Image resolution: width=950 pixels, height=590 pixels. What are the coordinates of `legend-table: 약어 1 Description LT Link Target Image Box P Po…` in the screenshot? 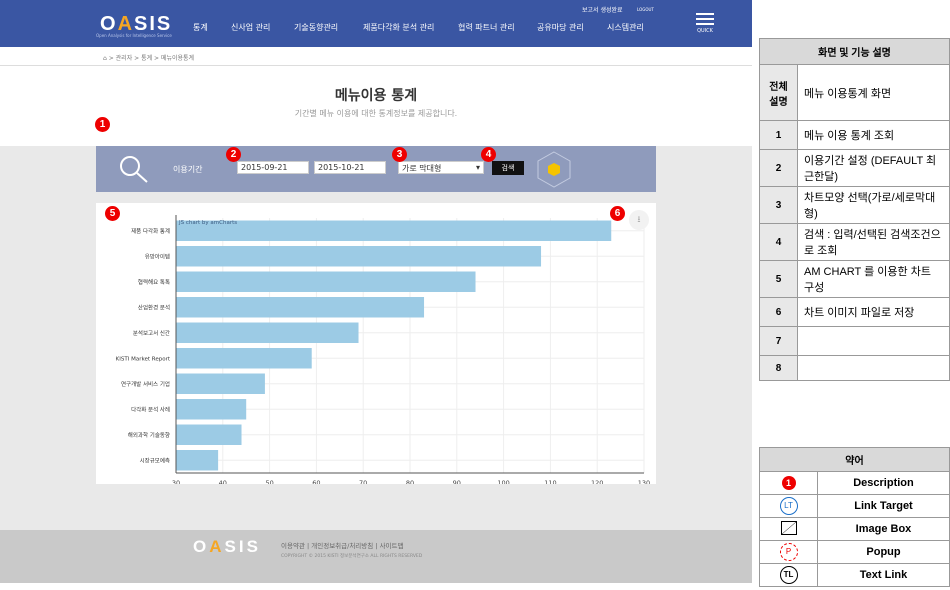 It's located at (854, 517).